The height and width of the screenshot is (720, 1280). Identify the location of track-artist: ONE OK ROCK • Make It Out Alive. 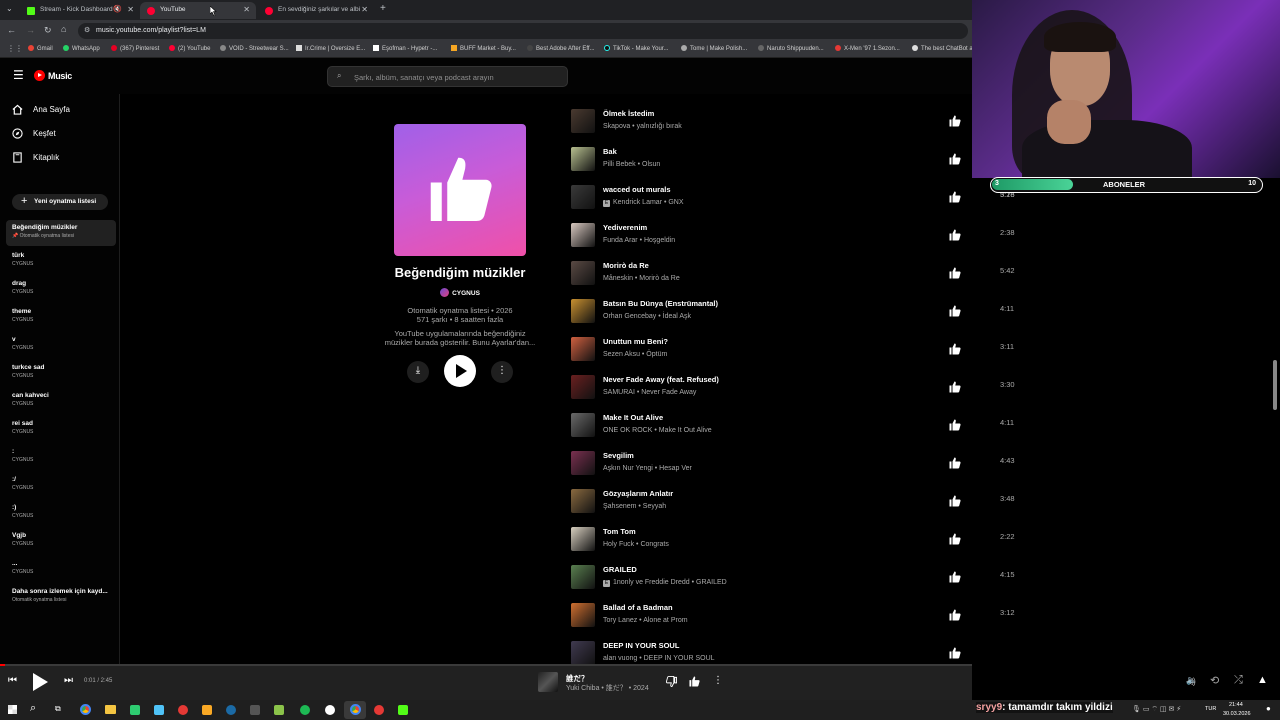
(657, 430).